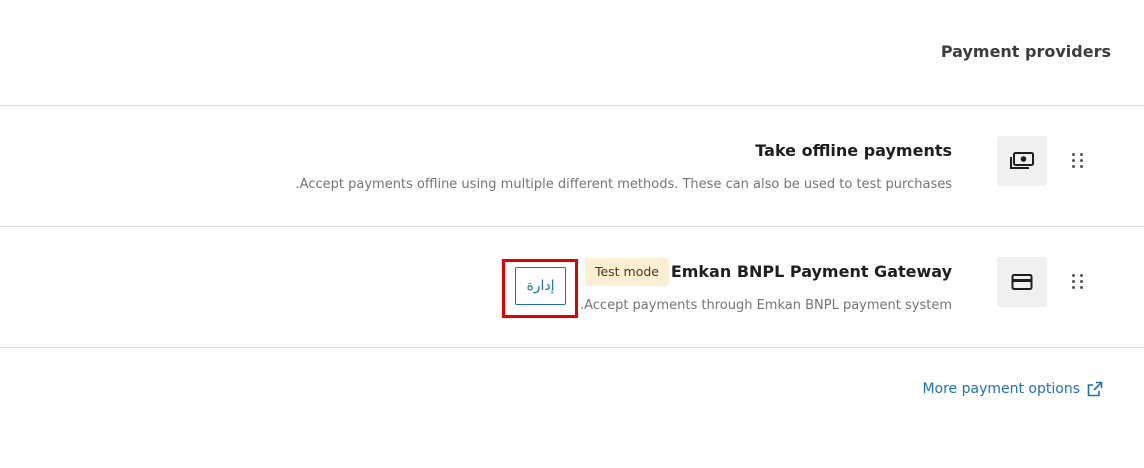 This screenshot has width=1144, height=468. I want to click on page-title: Payment providers, so click(1025, 51).